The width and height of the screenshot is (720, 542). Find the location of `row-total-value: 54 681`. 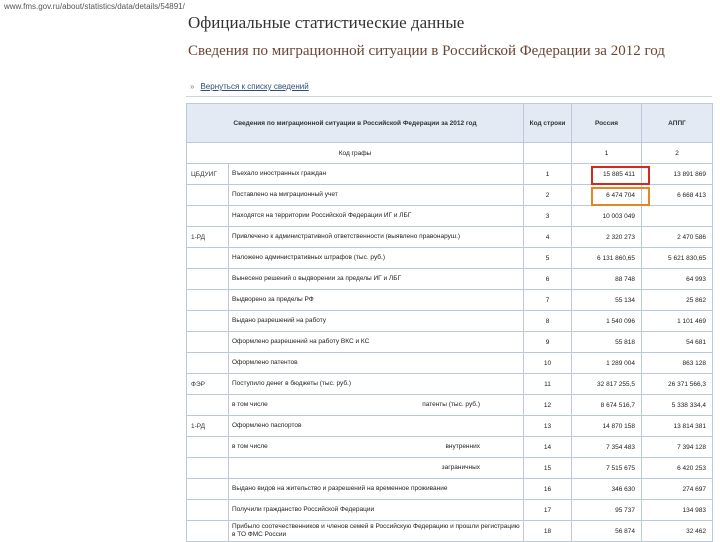

row-total-value: 54 681 is located at coordinates (677, 342).